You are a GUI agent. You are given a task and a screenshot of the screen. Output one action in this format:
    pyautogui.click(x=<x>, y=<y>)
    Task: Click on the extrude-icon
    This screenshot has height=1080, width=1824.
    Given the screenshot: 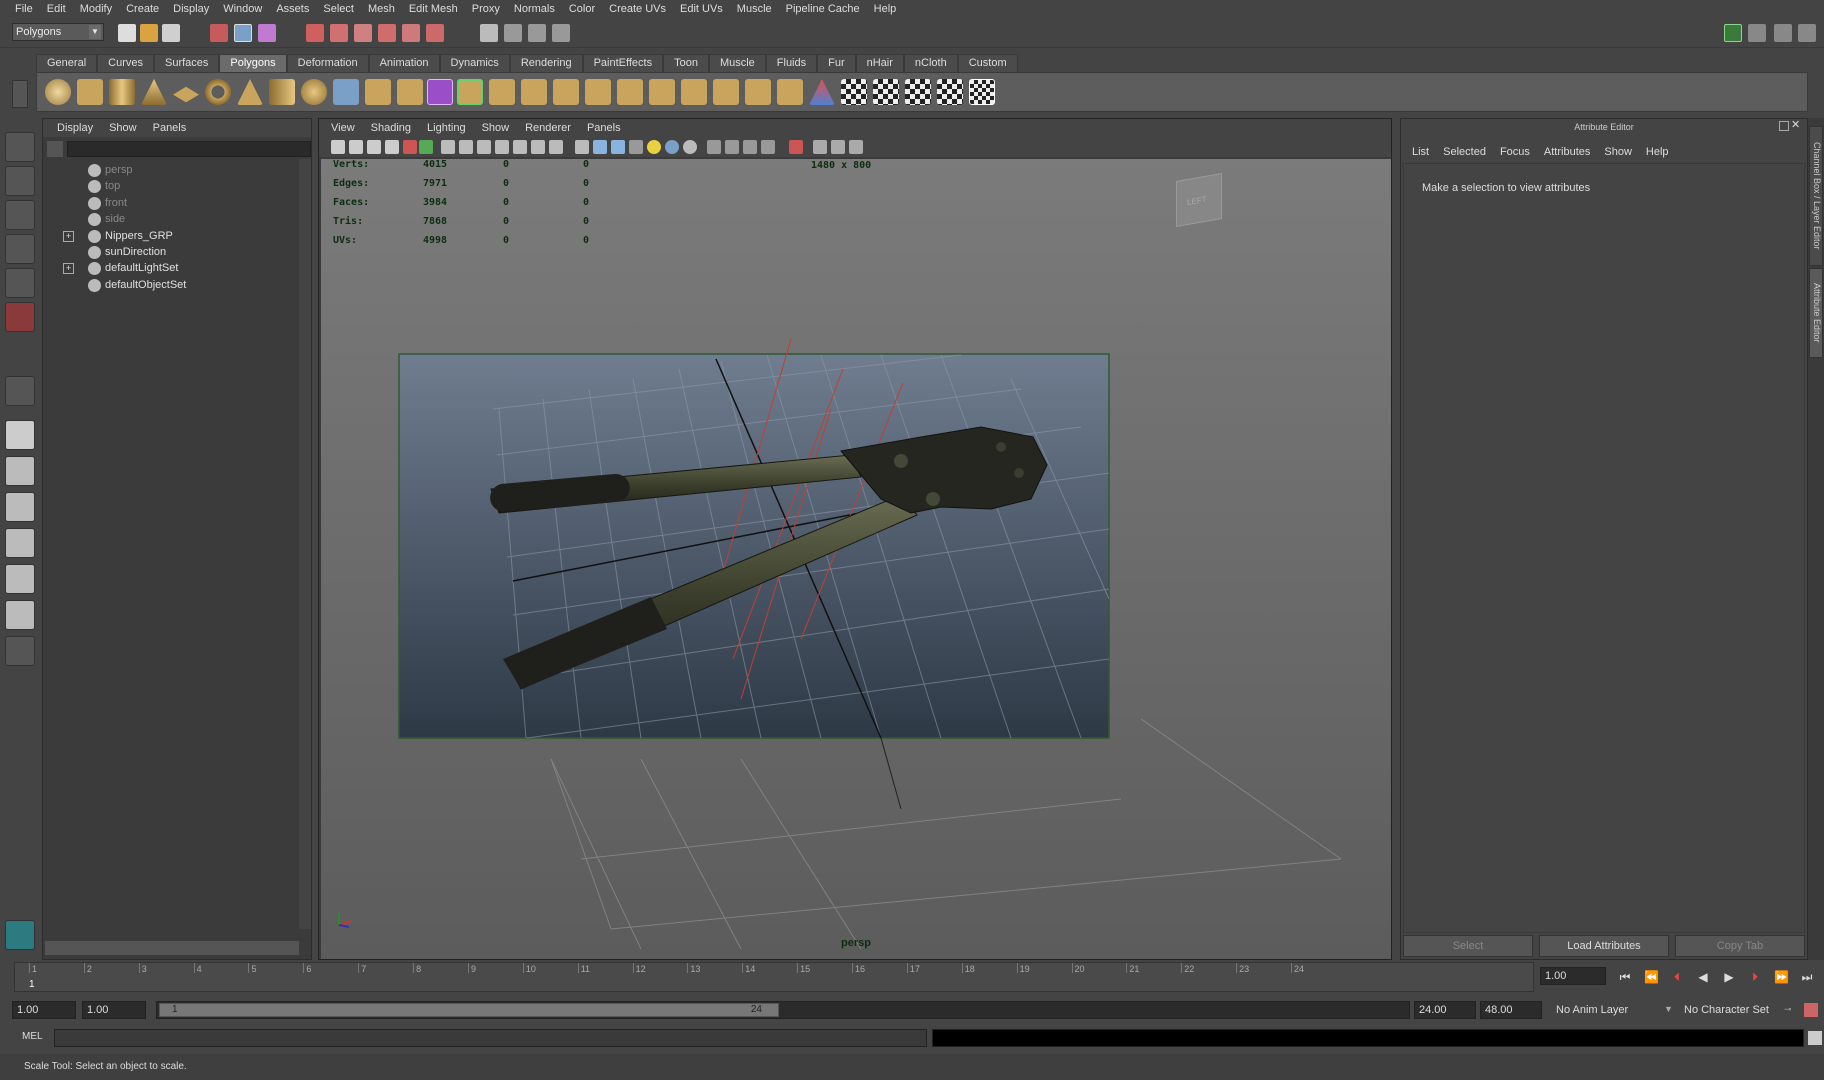 What is the action you would take?
    pyautogui.click(x=598, y=92)
    